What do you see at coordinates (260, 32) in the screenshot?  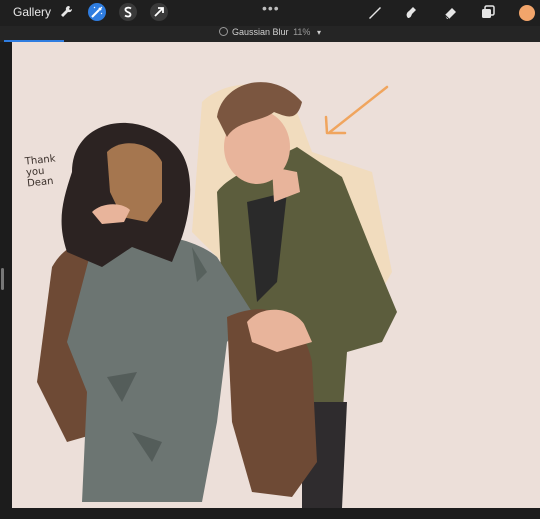 I see `filter-name: Gaussian Blur` at bounding box center [260, 32].